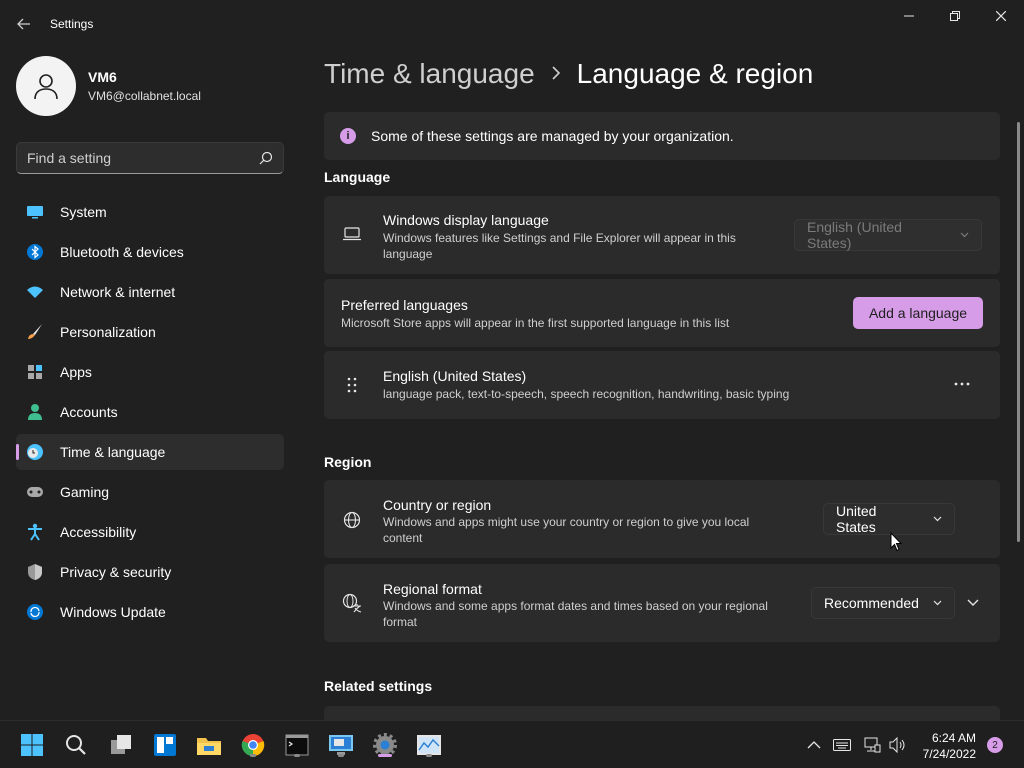  I want to click on settings-taskbar-button, so click(385, 745).